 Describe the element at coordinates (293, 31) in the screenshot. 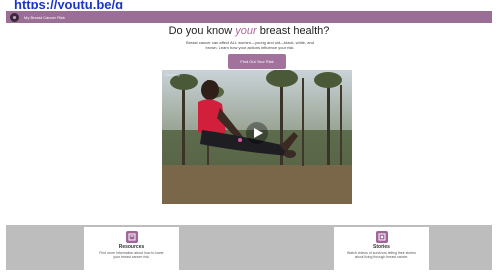

I see `headline-part: breast health?` at that location.